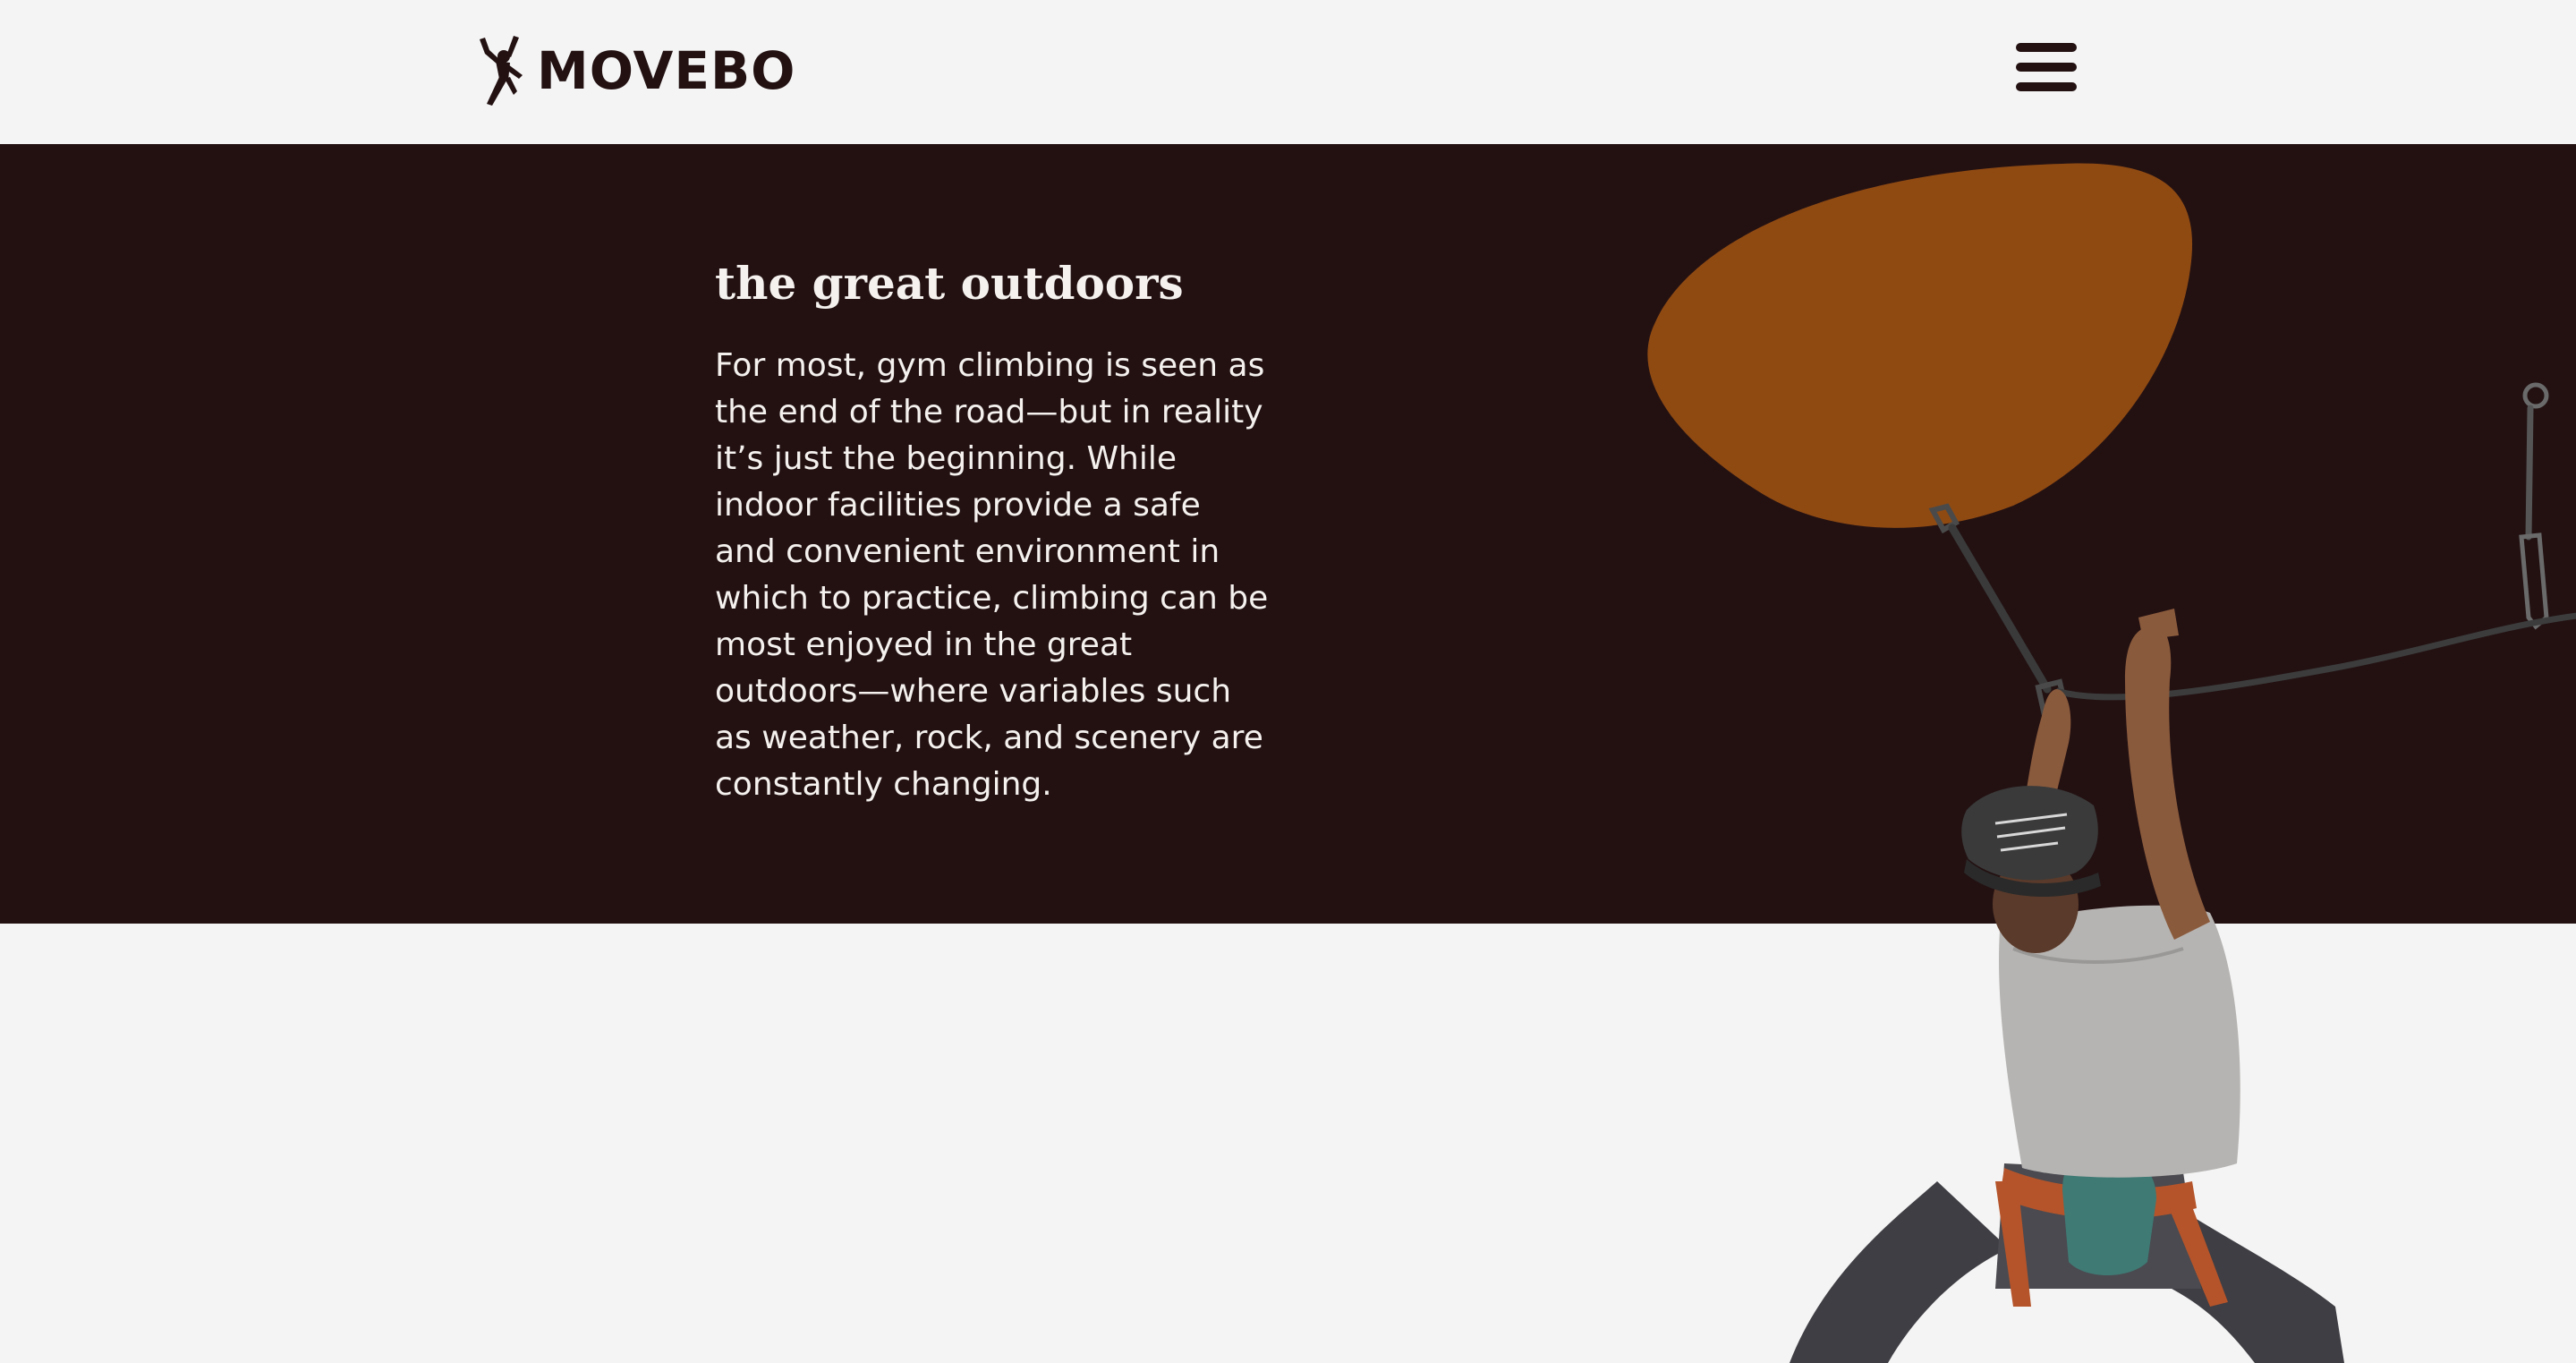 This screenshot has width=2576, height=1363. What do you see at coordinates (666, 70) in the screenshot?
I see `brand-name: MOVEBO` at bounding box center [666, 70].